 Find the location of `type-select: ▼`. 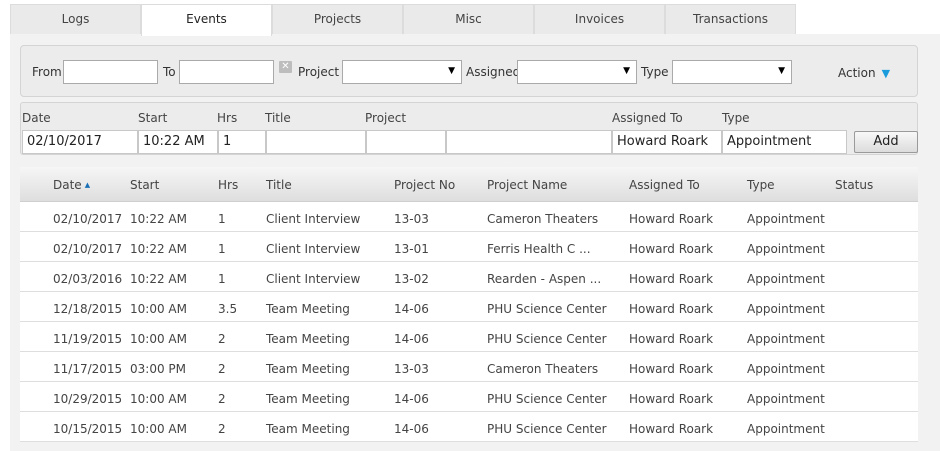

type-select: ▼ is located at coordinates (732, 72).